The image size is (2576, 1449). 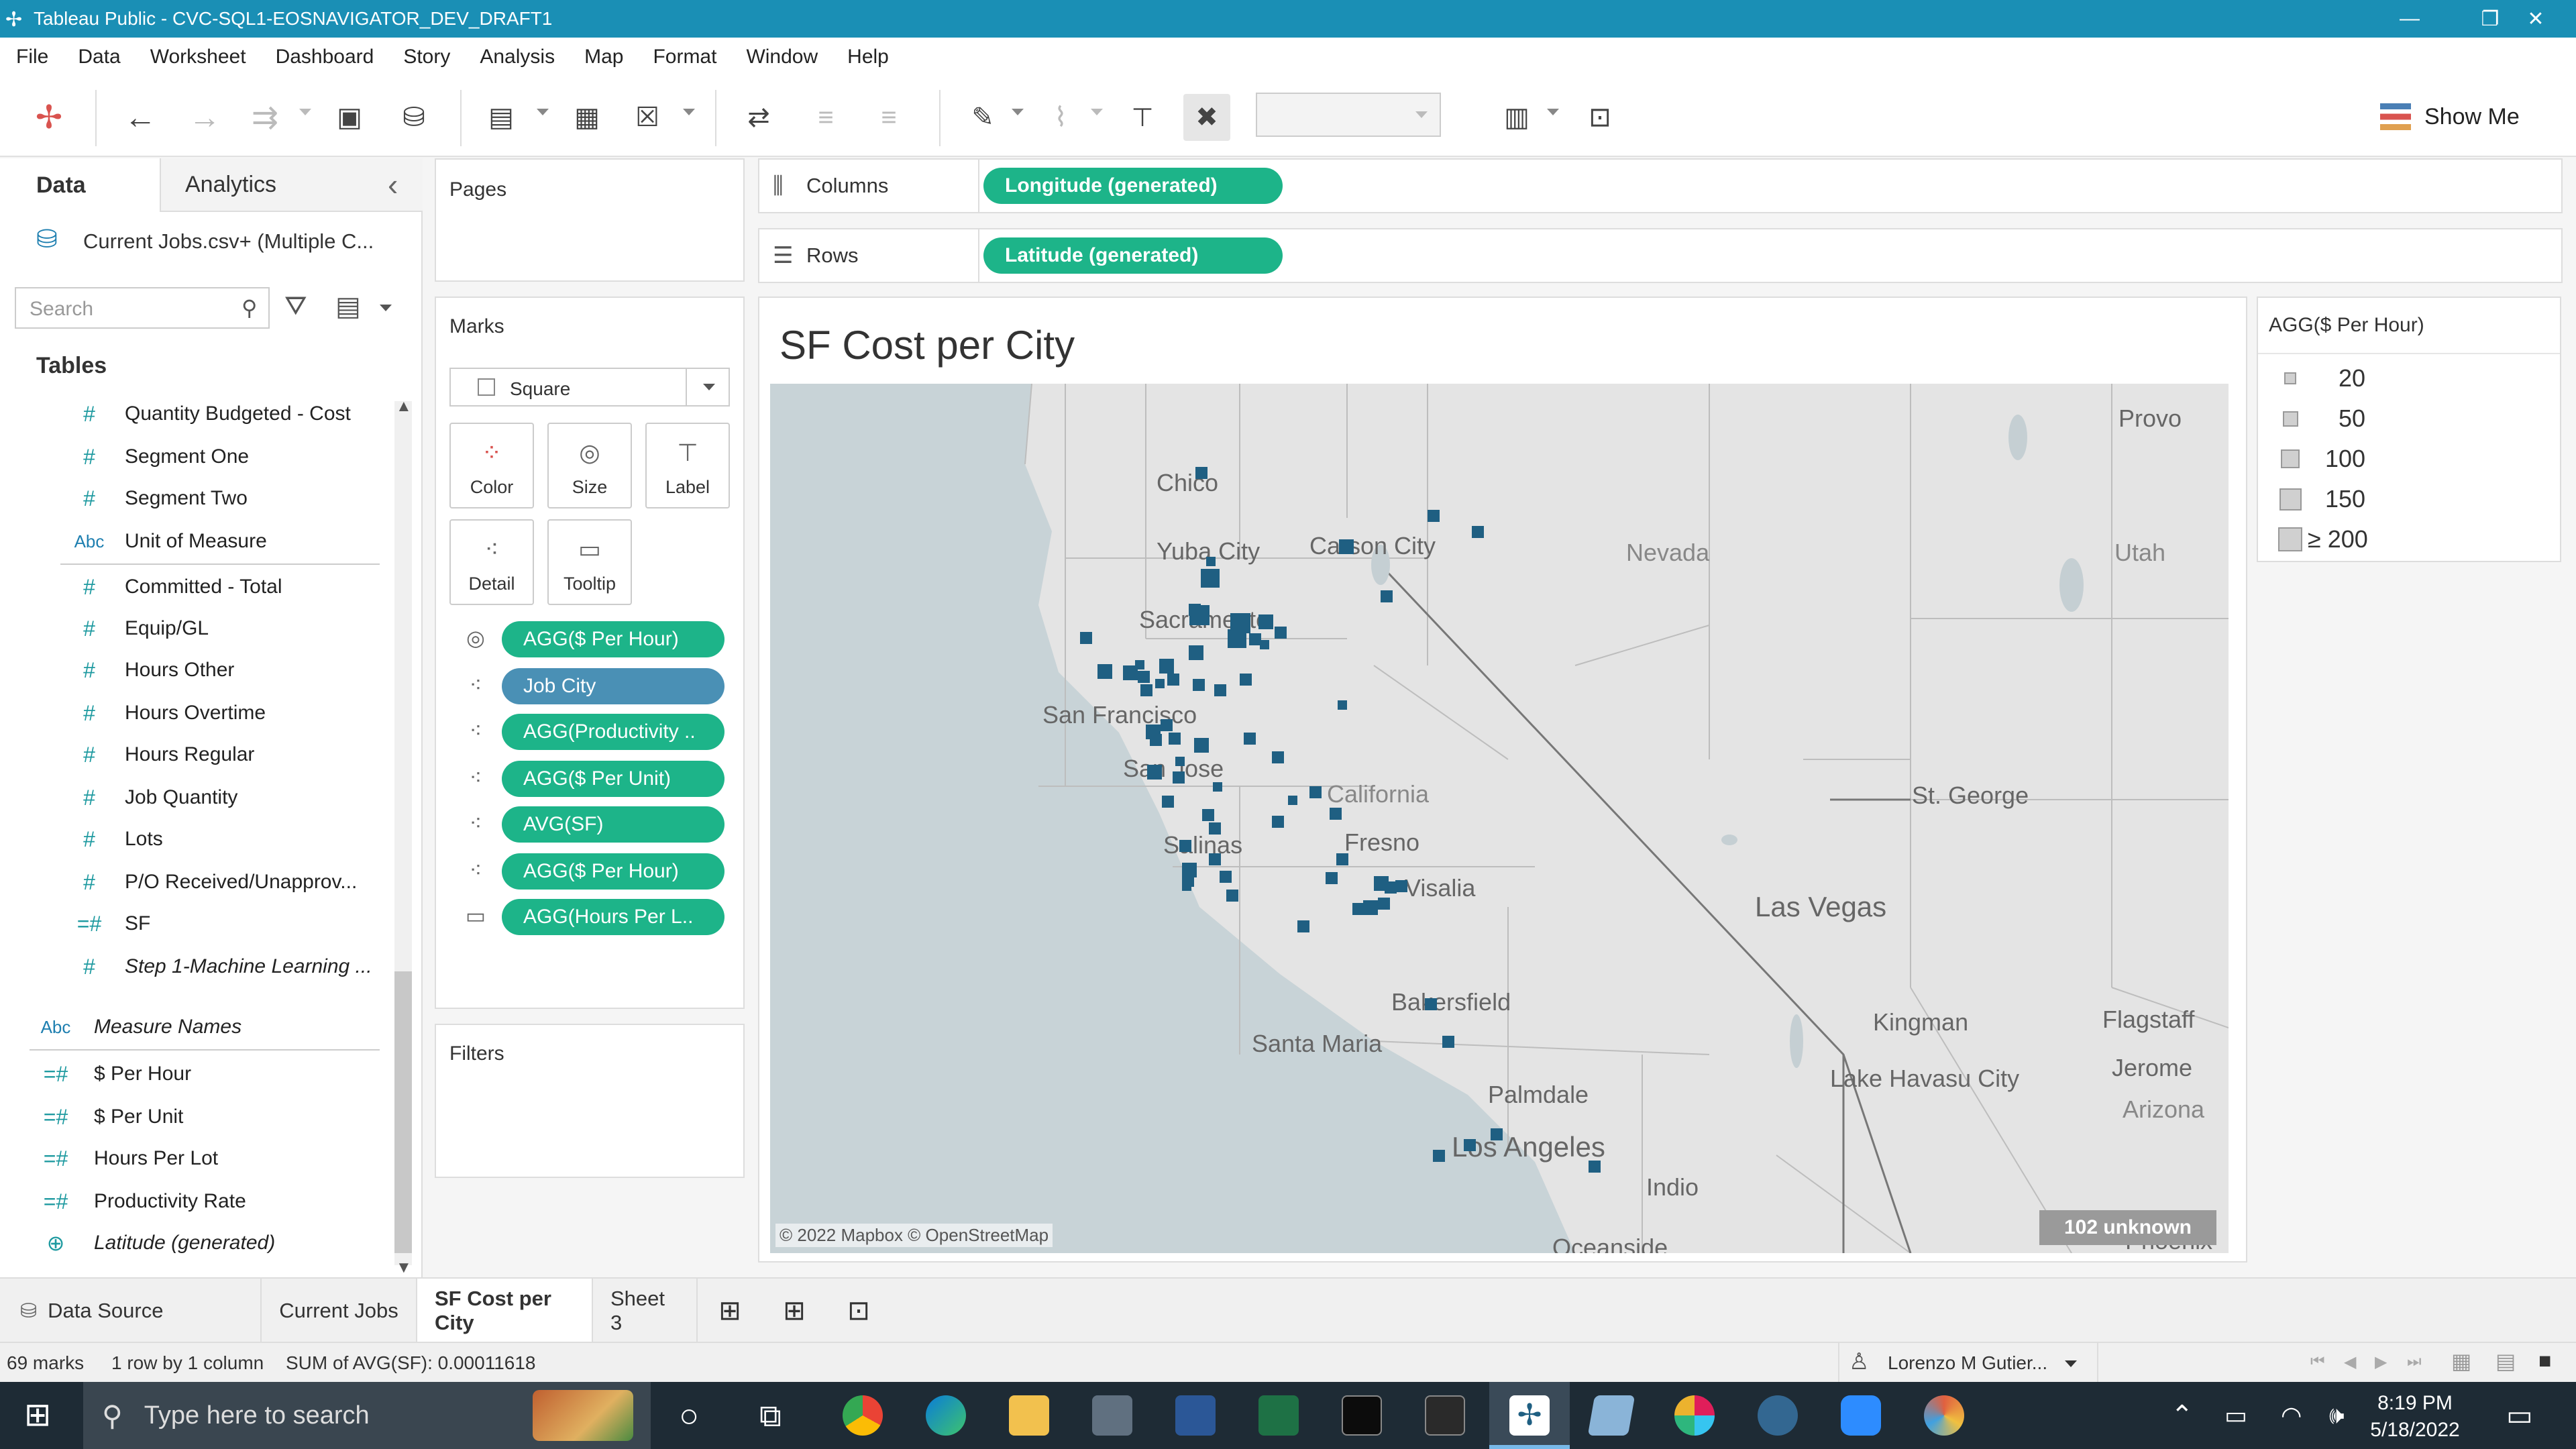 I want to click on field-item: =# $ Per Unit, so click(x=194, y=1117).